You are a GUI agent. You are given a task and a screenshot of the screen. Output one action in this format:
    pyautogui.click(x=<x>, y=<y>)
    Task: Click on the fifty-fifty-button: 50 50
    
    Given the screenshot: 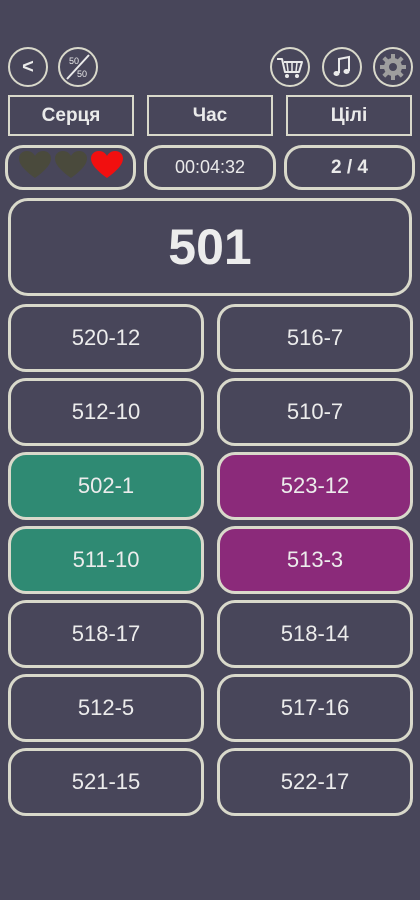 What is the action you would take?
    pyautogui.click(x=78, y=67)
    